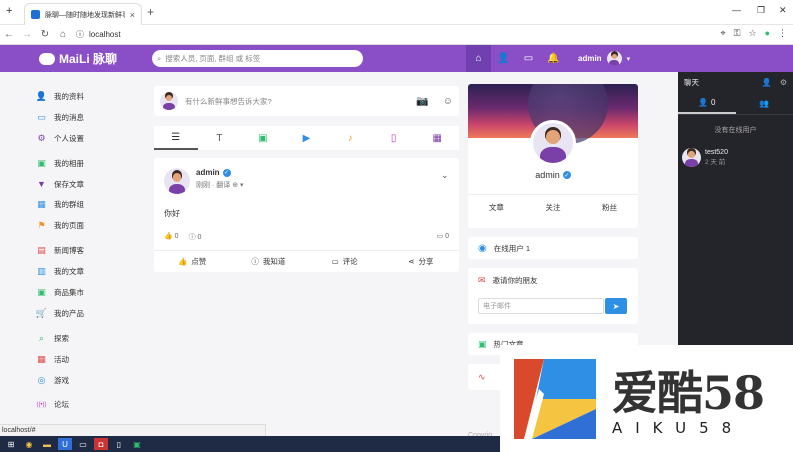 The image size is (793, 452). What do you see at coordinates (208, 172) in the screenshot?
I see `author-name: admin` at bounding box center [208, 172].